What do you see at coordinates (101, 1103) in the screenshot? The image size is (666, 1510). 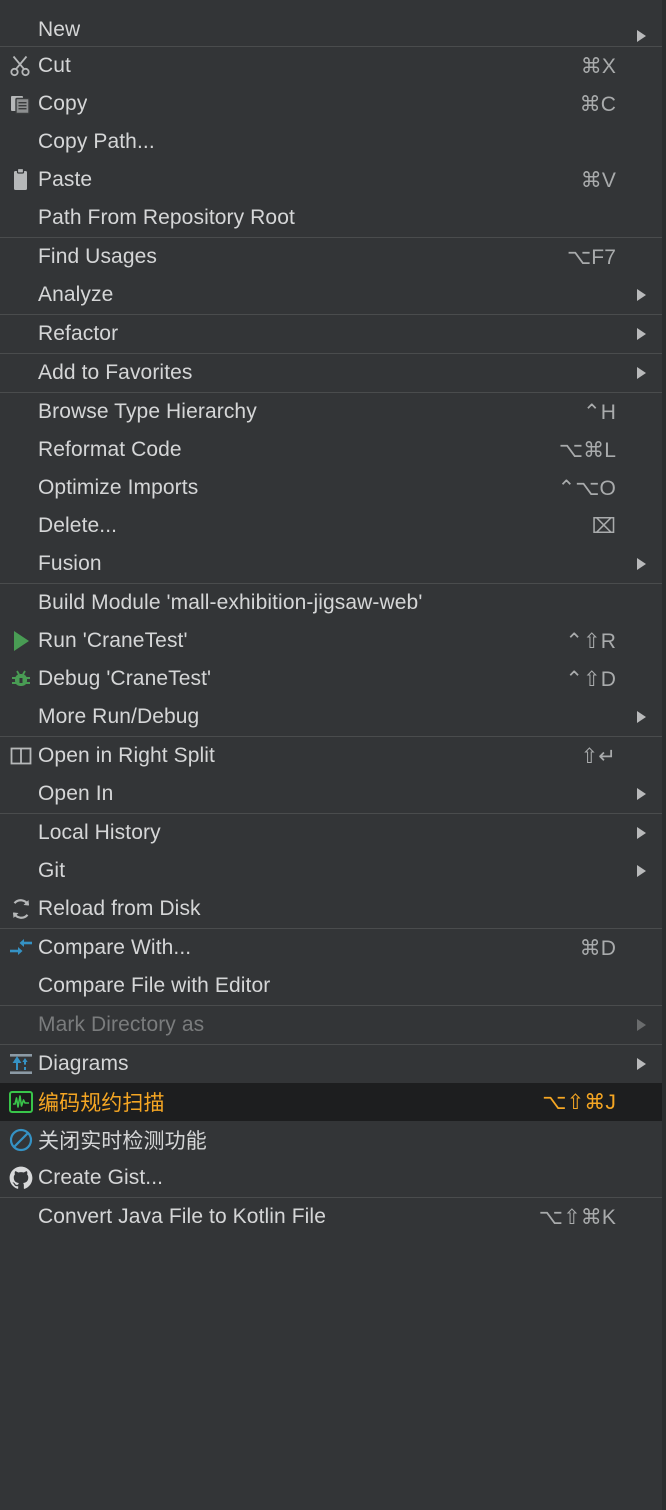 I see `menu-item-label: 编码规约扫描` at bounding box center [101, 1103].